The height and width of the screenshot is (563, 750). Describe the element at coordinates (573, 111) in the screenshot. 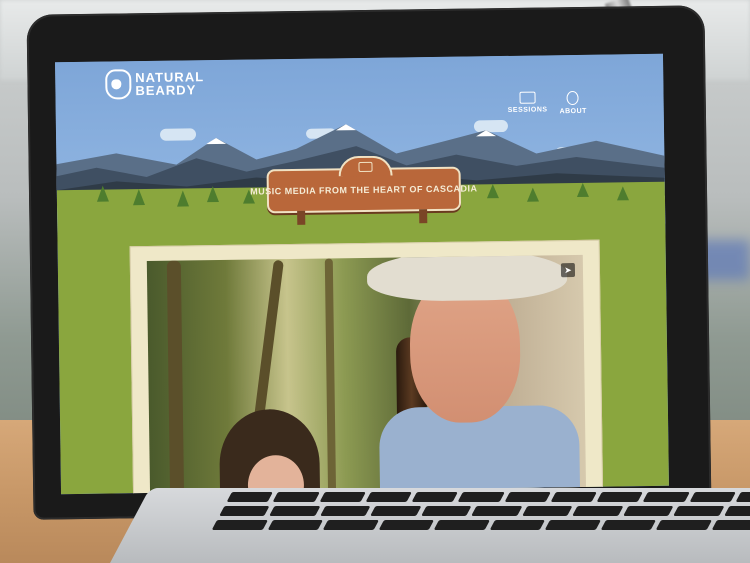

I see `nav-label-about: ABOUT` at that location.